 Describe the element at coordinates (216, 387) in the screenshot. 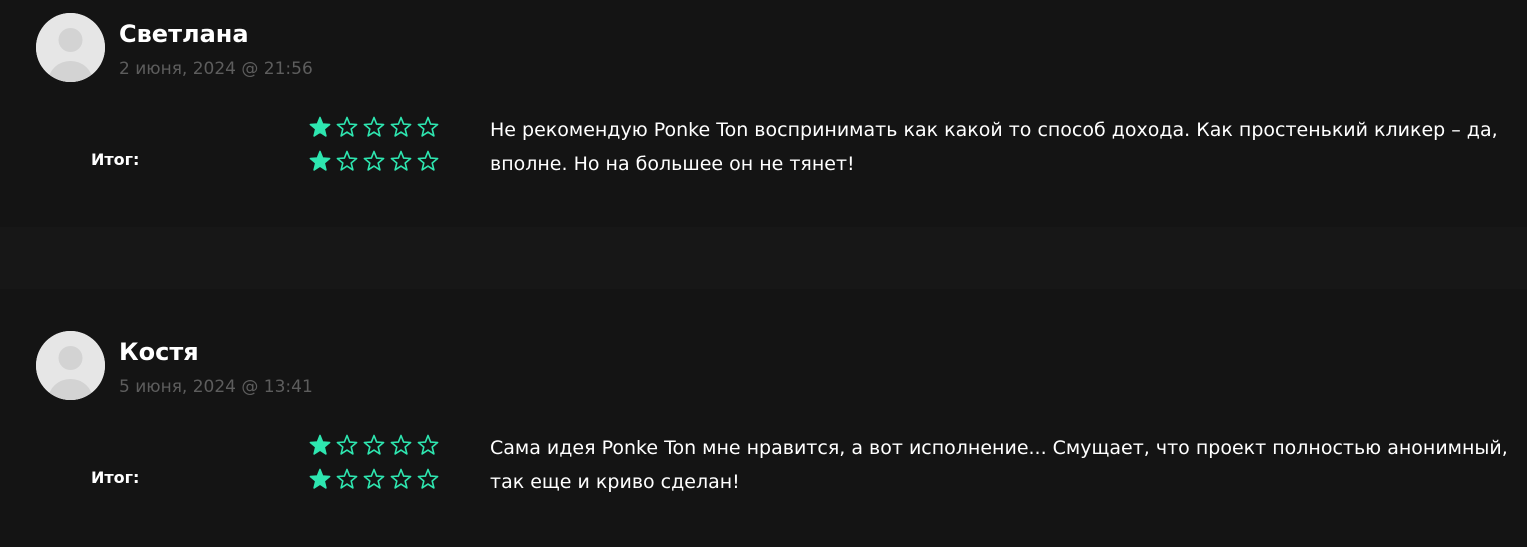

I see `review-date: 5 июня, 2024 @ 13:41` at that location.